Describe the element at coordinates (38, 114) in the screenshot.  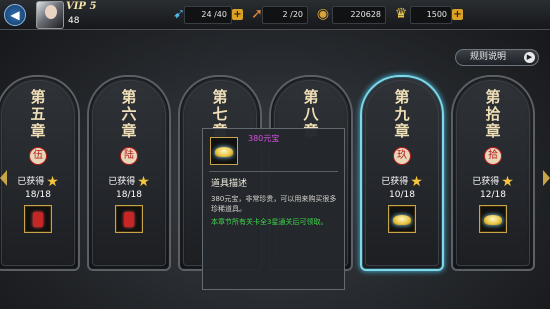
I see `chapter-title: 第五章` at that location.